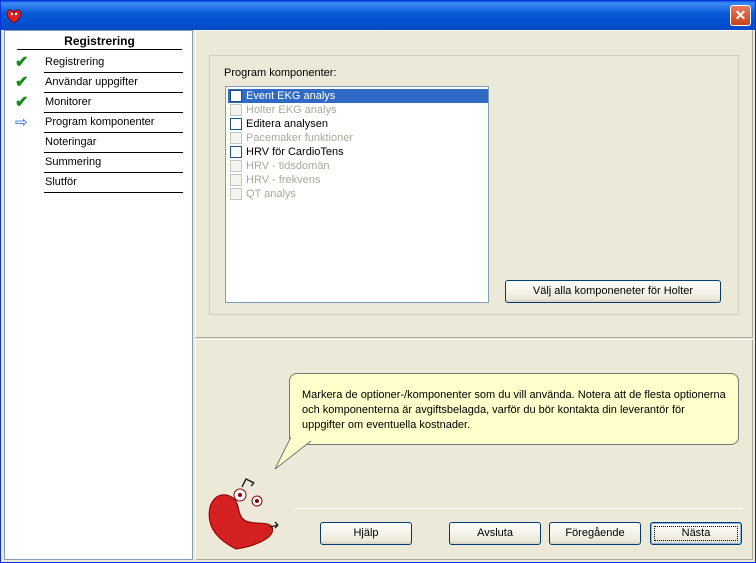 Image resolution: width=756 pixels, height=563 pixels. Describe the element at coordinates (613, 291) in the screenshot. I see `select-all-holter-button: Välj alla komponeneter för Holter` at that location.